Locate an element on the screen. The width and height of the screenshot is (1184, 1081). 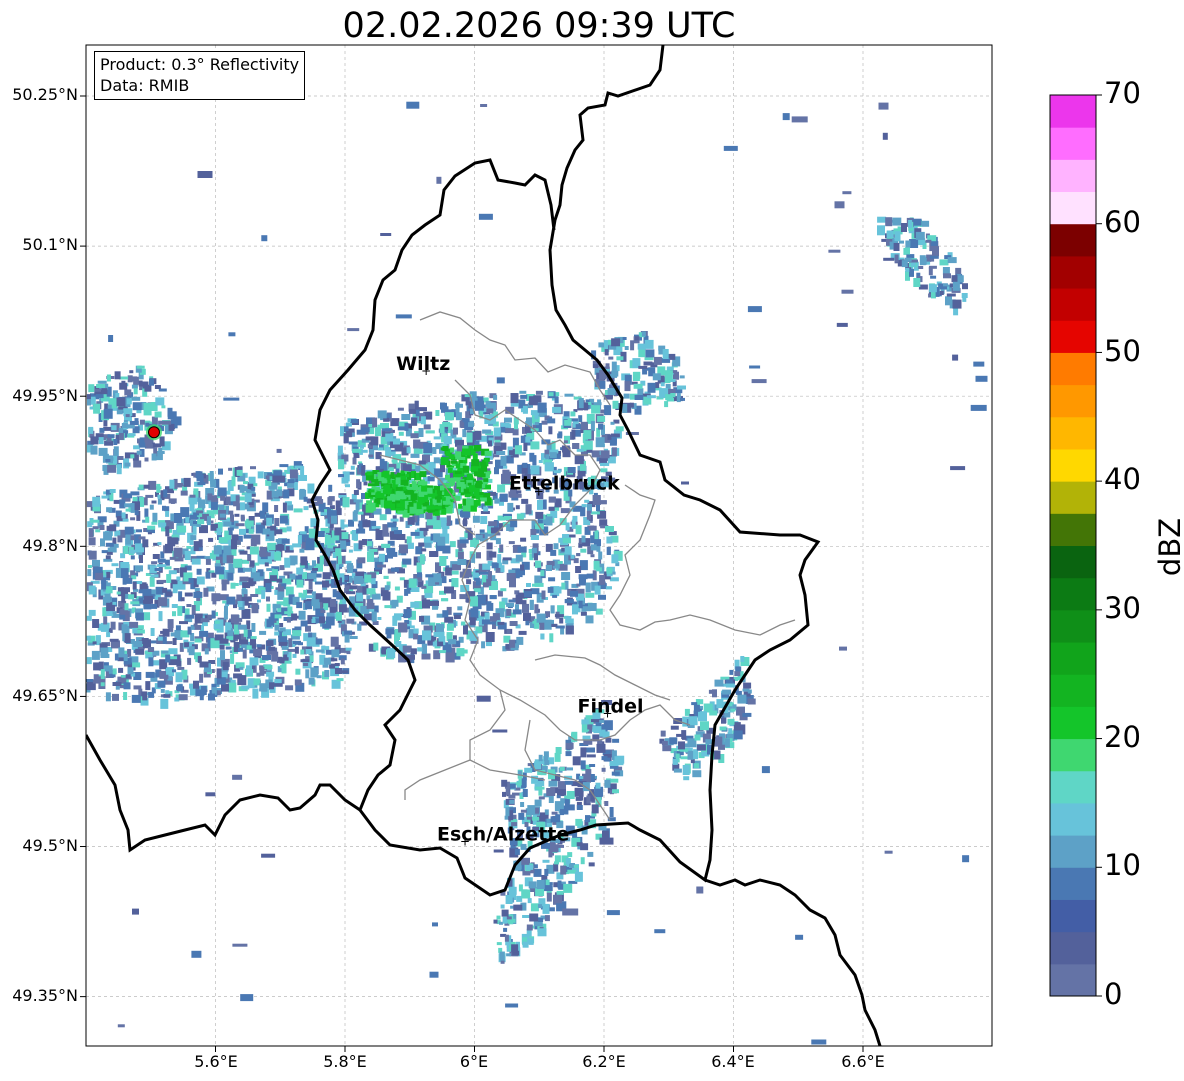
city-label: Findel is located at coordinates (610, 706).